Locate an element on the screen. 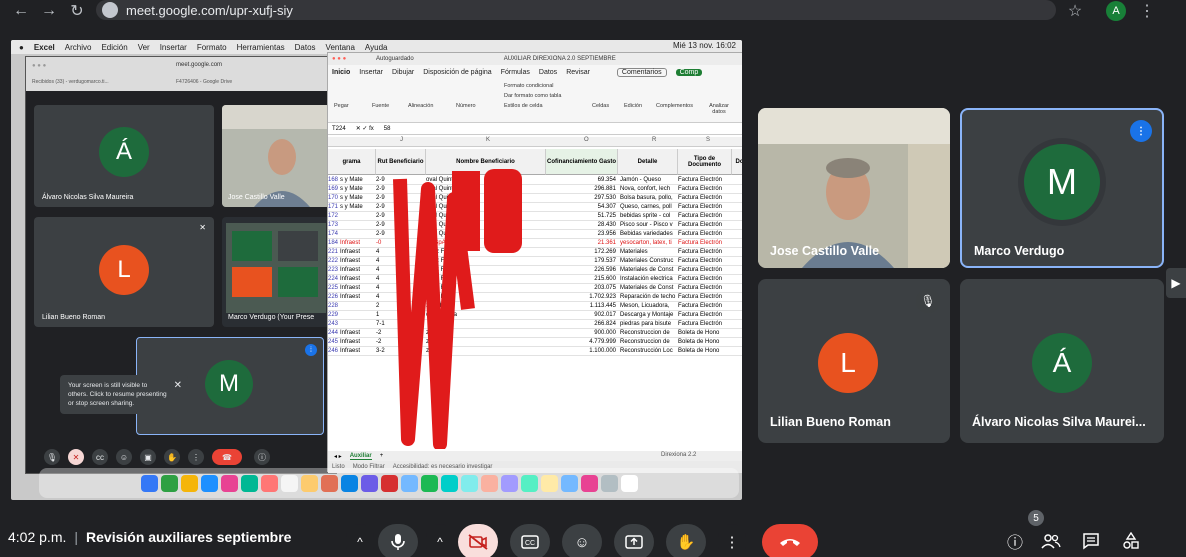 Image resolution: width=1186 pixels, height=557 pixels. forward-arrow-icon: → is located at coordinates (49, 11).